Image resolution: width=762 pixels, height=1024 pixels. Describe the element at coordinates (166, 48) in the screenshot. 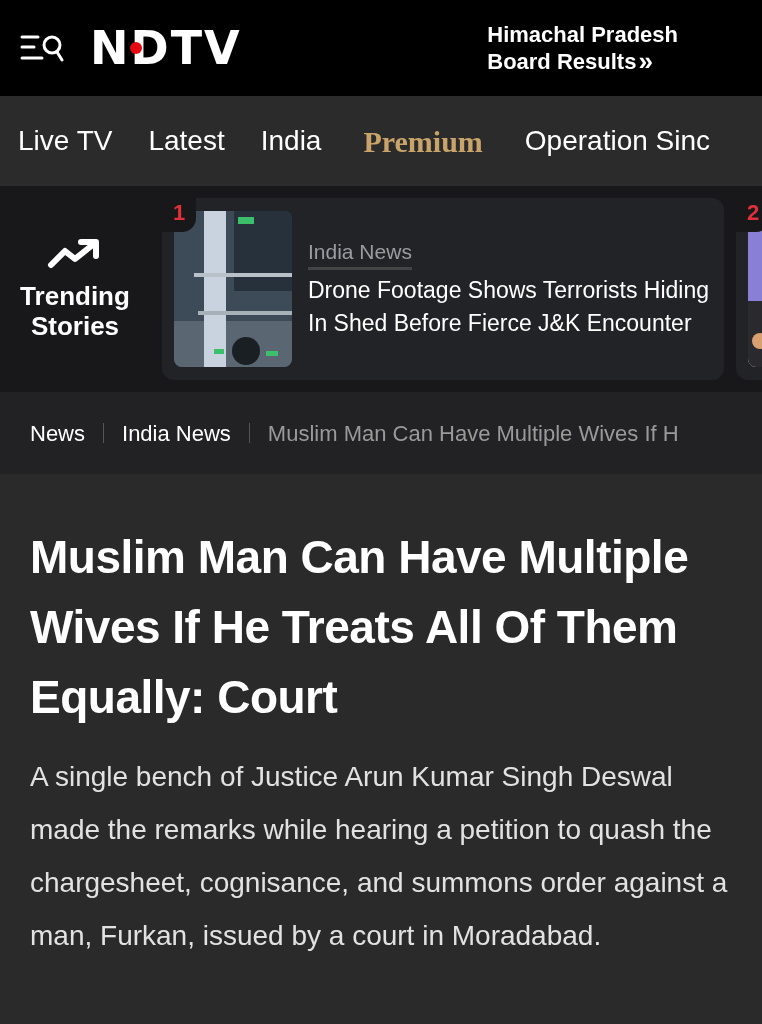

I see `ndtv-logo: NDTV` at that location.